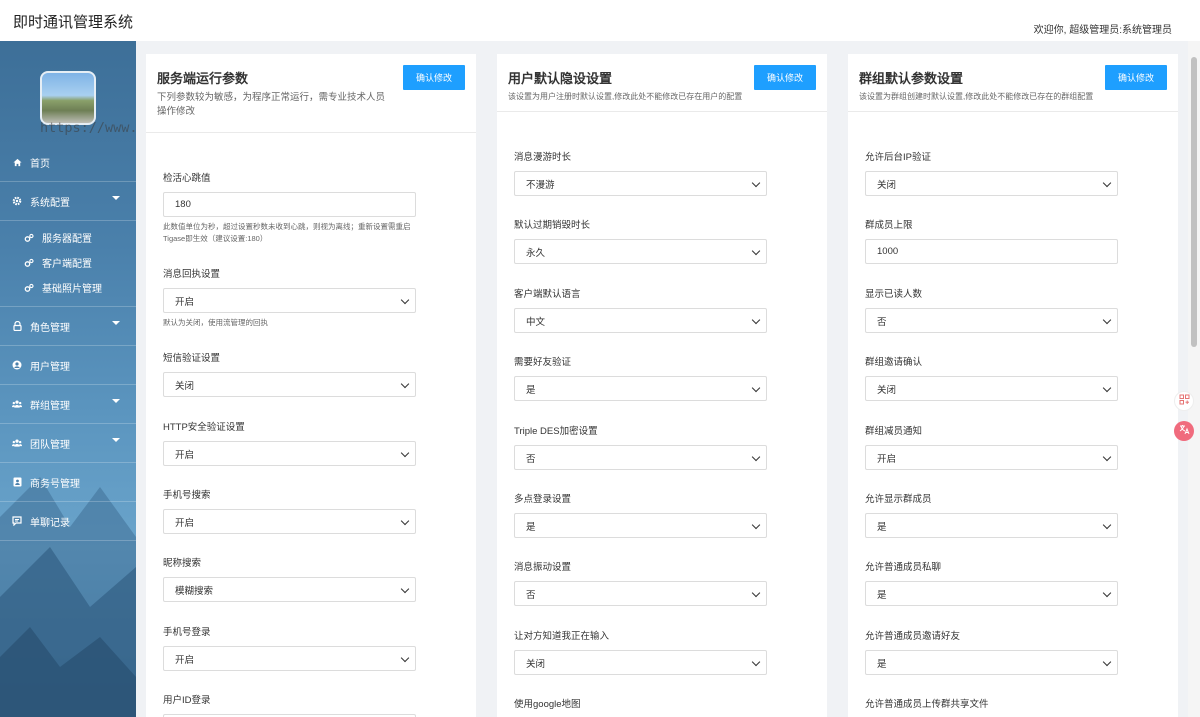 The height and width of the screenshot is (717, 1200). I want to click on sidebar-item-label: 群组管理, so click(50, 406).